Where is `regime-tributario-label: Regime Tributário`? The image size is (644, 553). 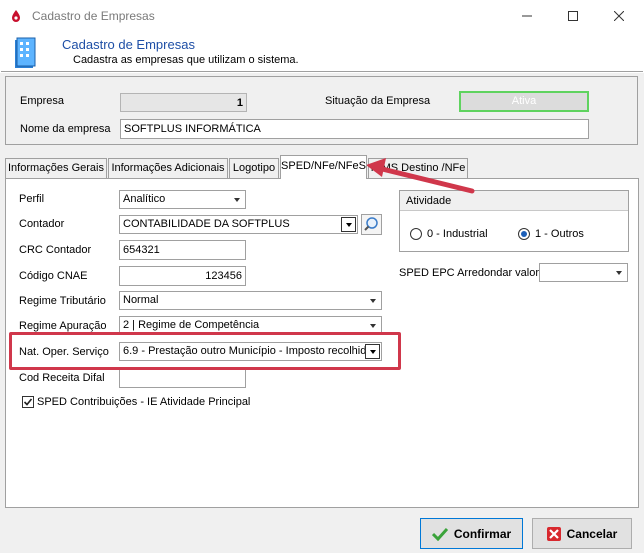 regime-tributario-label: Regime Tributário is located at coordinates (62, 301).